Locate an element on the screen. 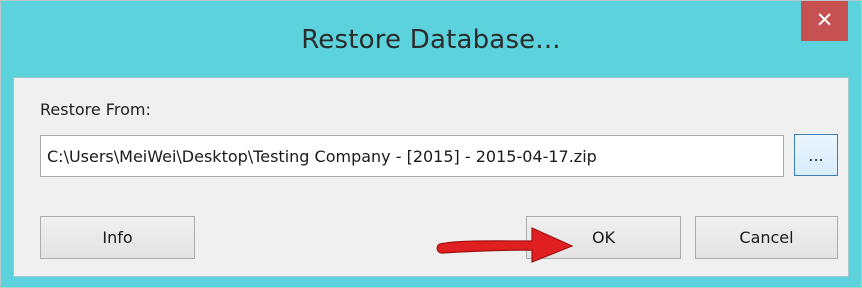  close-icon: ✕ is located at coordinates (824, 20).